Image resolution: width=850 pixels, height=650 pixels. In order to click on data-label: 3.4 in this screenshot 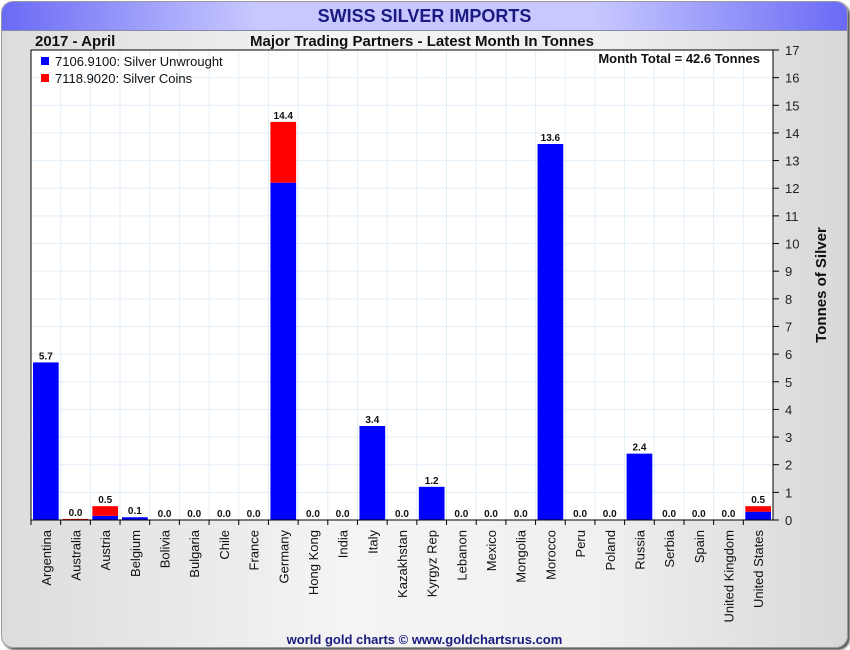, I will do `click(372, 420)`.